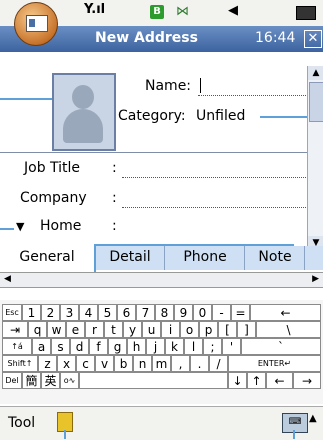 The height and width of the screenshot is (440, 323). What do you see at coordinates (199, 363) in the screenshot?
I see `key-period: .` at bounding box center [199, 363].